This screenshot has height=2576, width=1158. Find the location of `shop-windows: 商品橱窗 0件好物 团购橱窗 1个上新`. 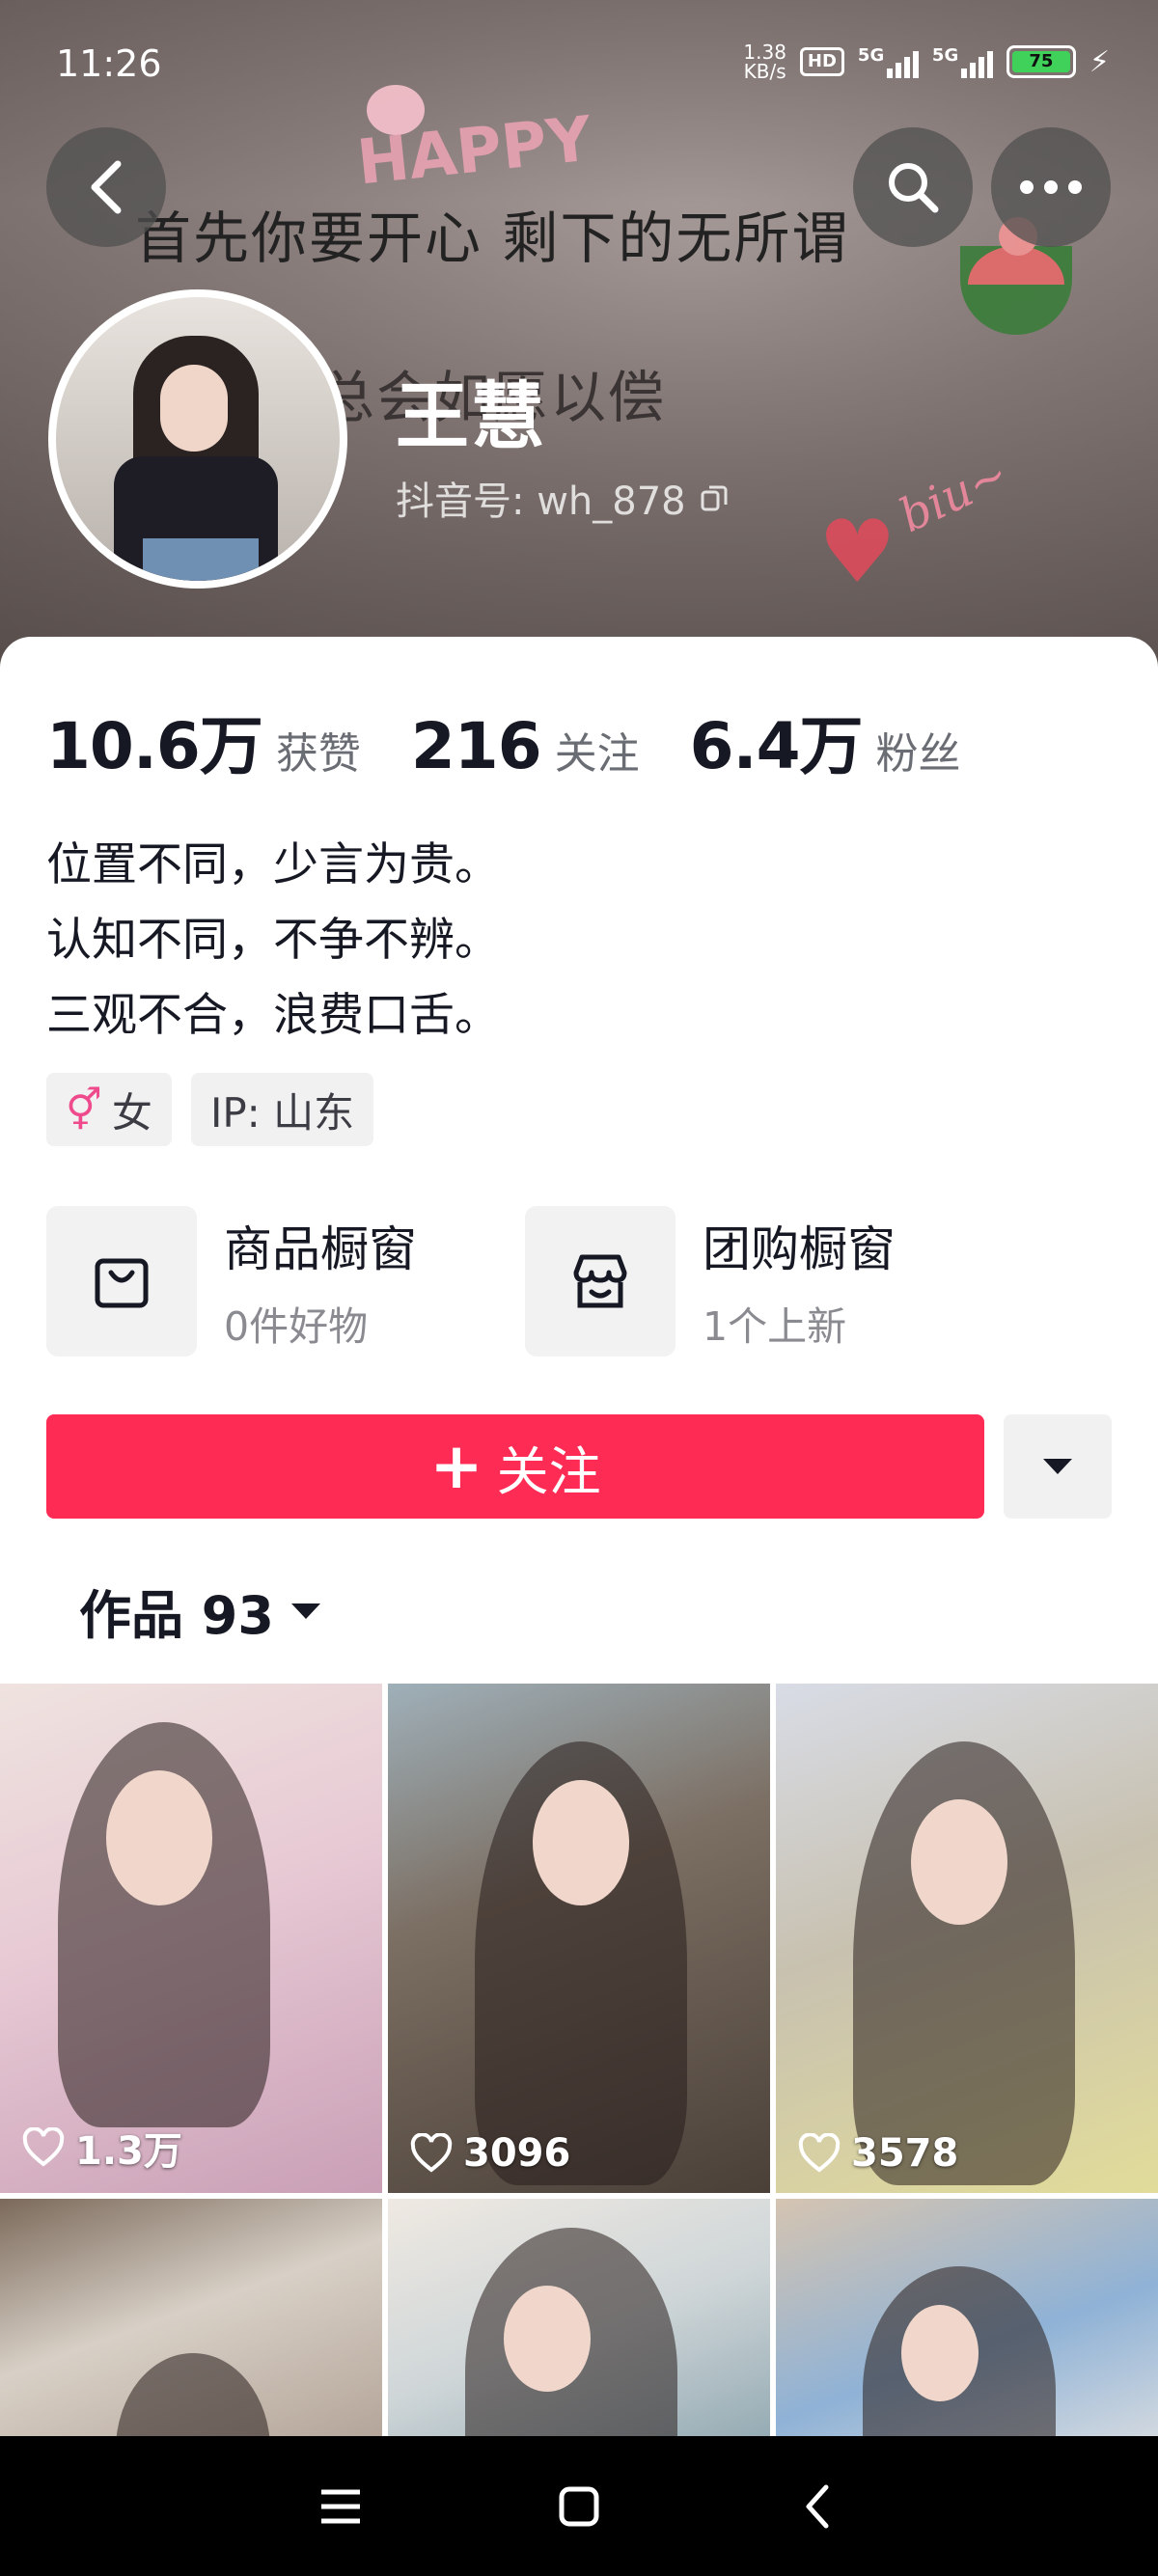

shop-windows: 商品橱窗 0件好物 团购橱窗 1个上新 is located at coordinates (505, 1281).